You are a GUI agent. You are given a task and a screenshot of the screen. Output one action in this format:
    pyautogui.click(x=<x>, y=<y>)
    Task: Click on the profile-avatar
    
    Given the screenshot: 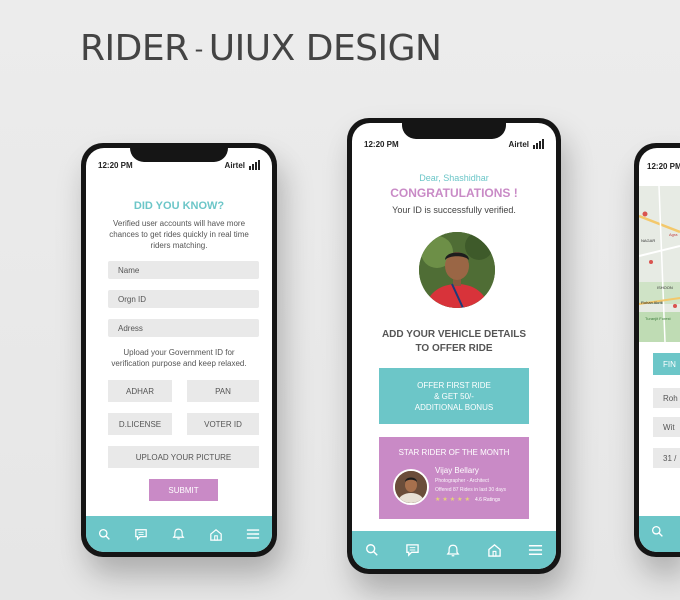 What is the action you would take?
    pyautogui.click(x=457, y=270)
    